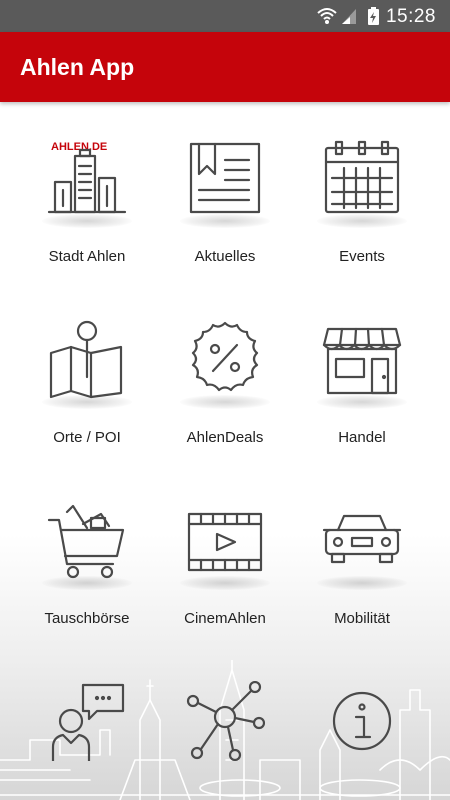 The height and width of the screenshot is (800, 450). Describe the element at coordinates (410, 16) in the screenshot. I see `status-time: 15:28` at that location.